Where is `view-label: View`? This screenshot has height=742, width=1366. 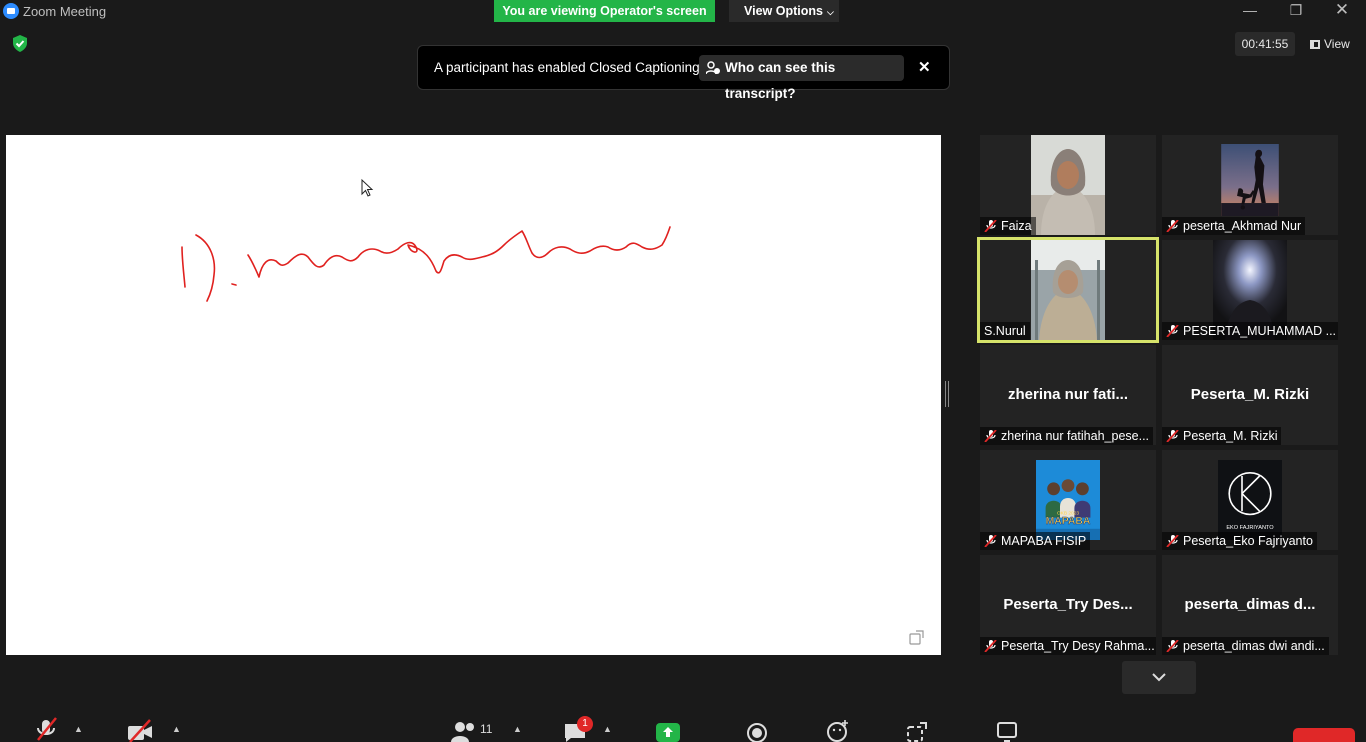 view-label: View is located at coordinates (1337, 44).